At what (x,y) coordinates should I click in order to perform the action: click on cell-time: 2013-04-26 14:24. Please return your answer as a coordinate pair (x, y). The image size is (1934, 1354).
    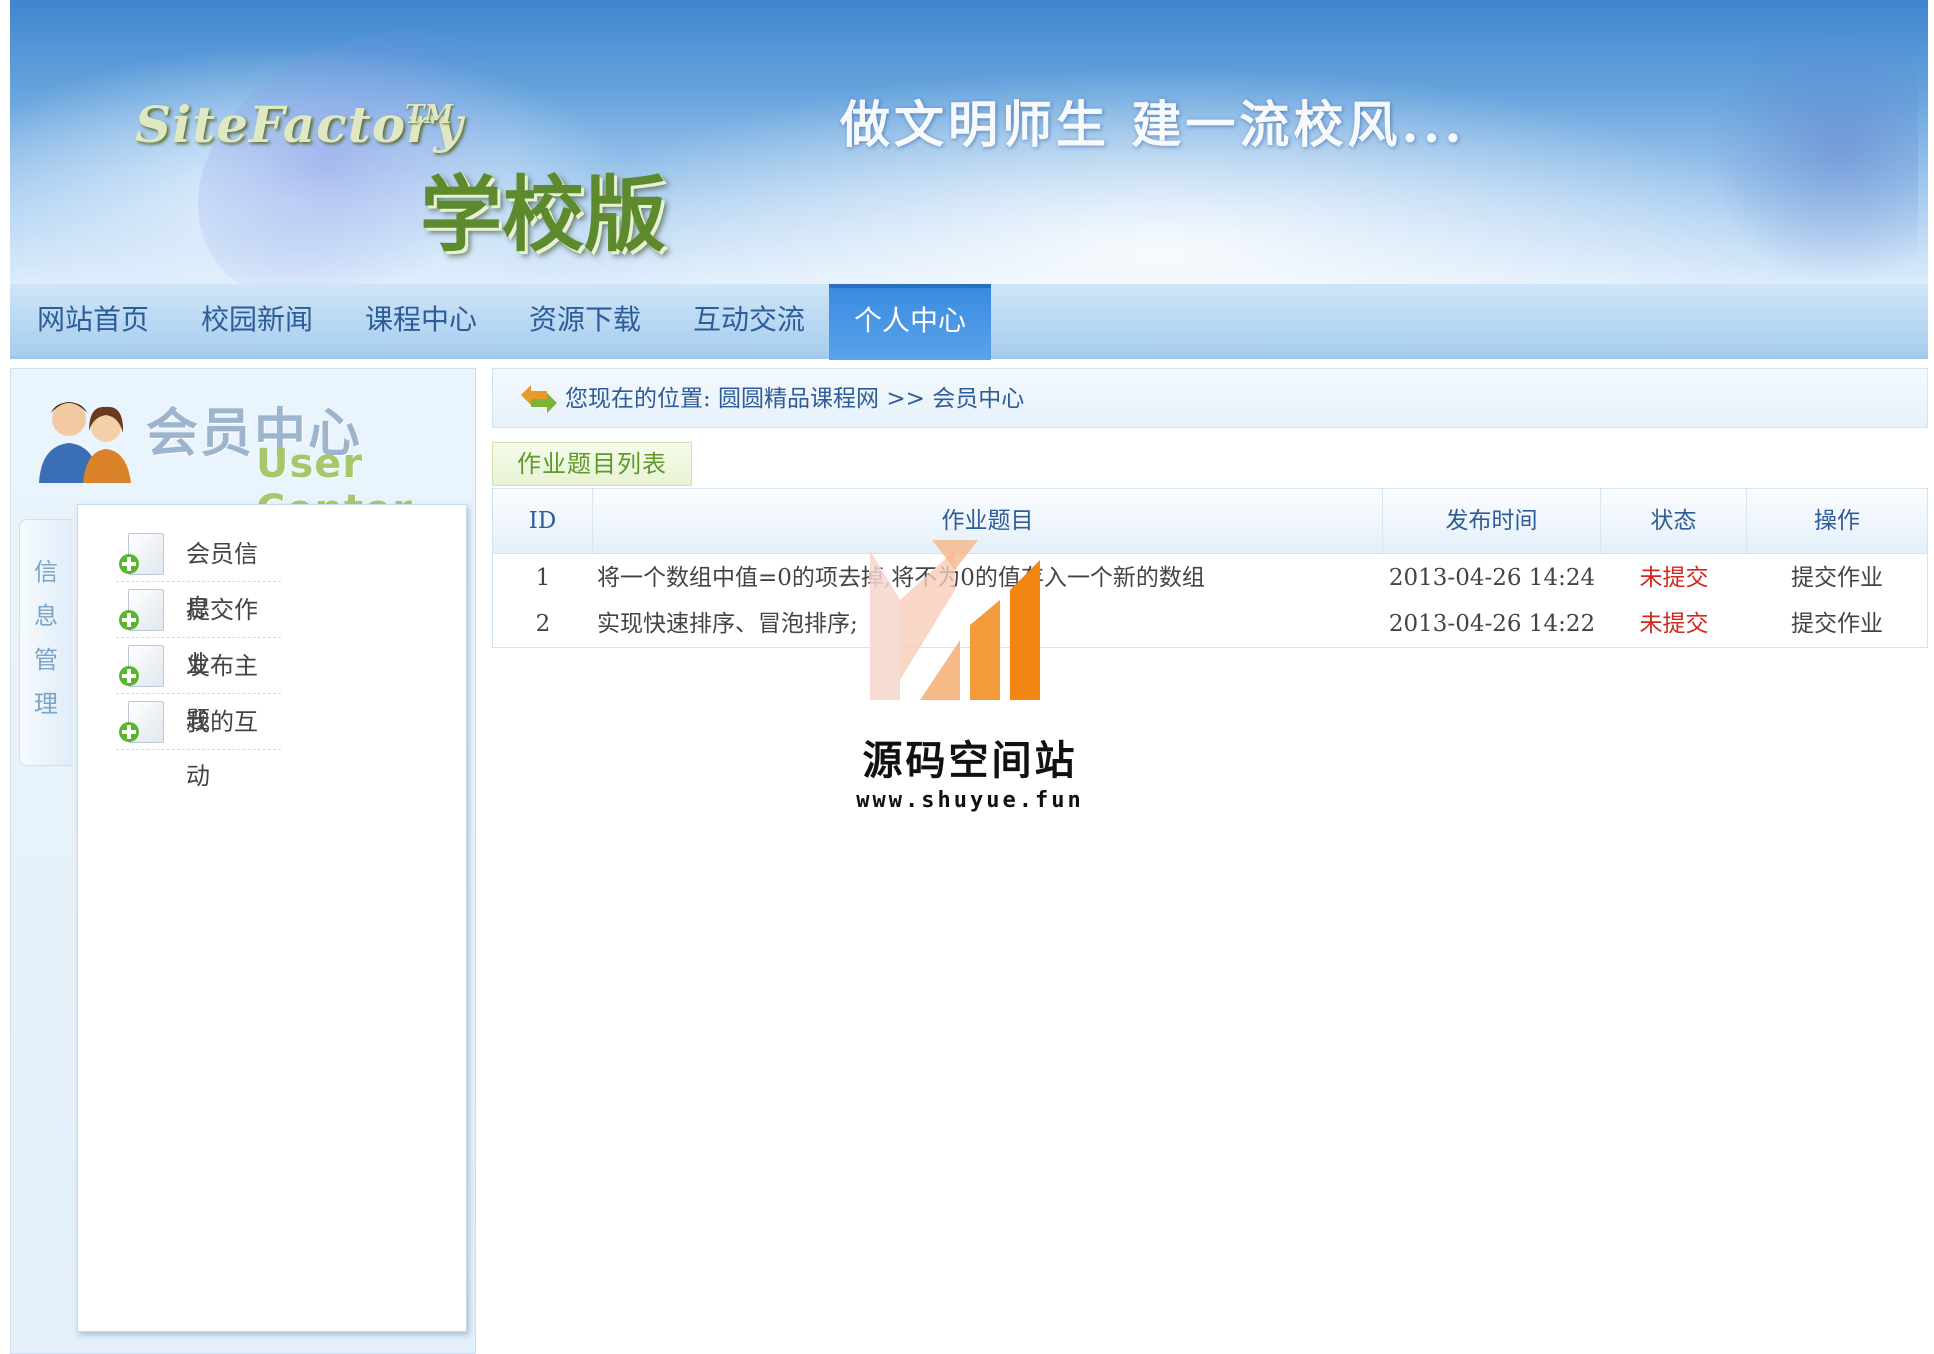
    Looking at the image, I should click on (1492, 578).